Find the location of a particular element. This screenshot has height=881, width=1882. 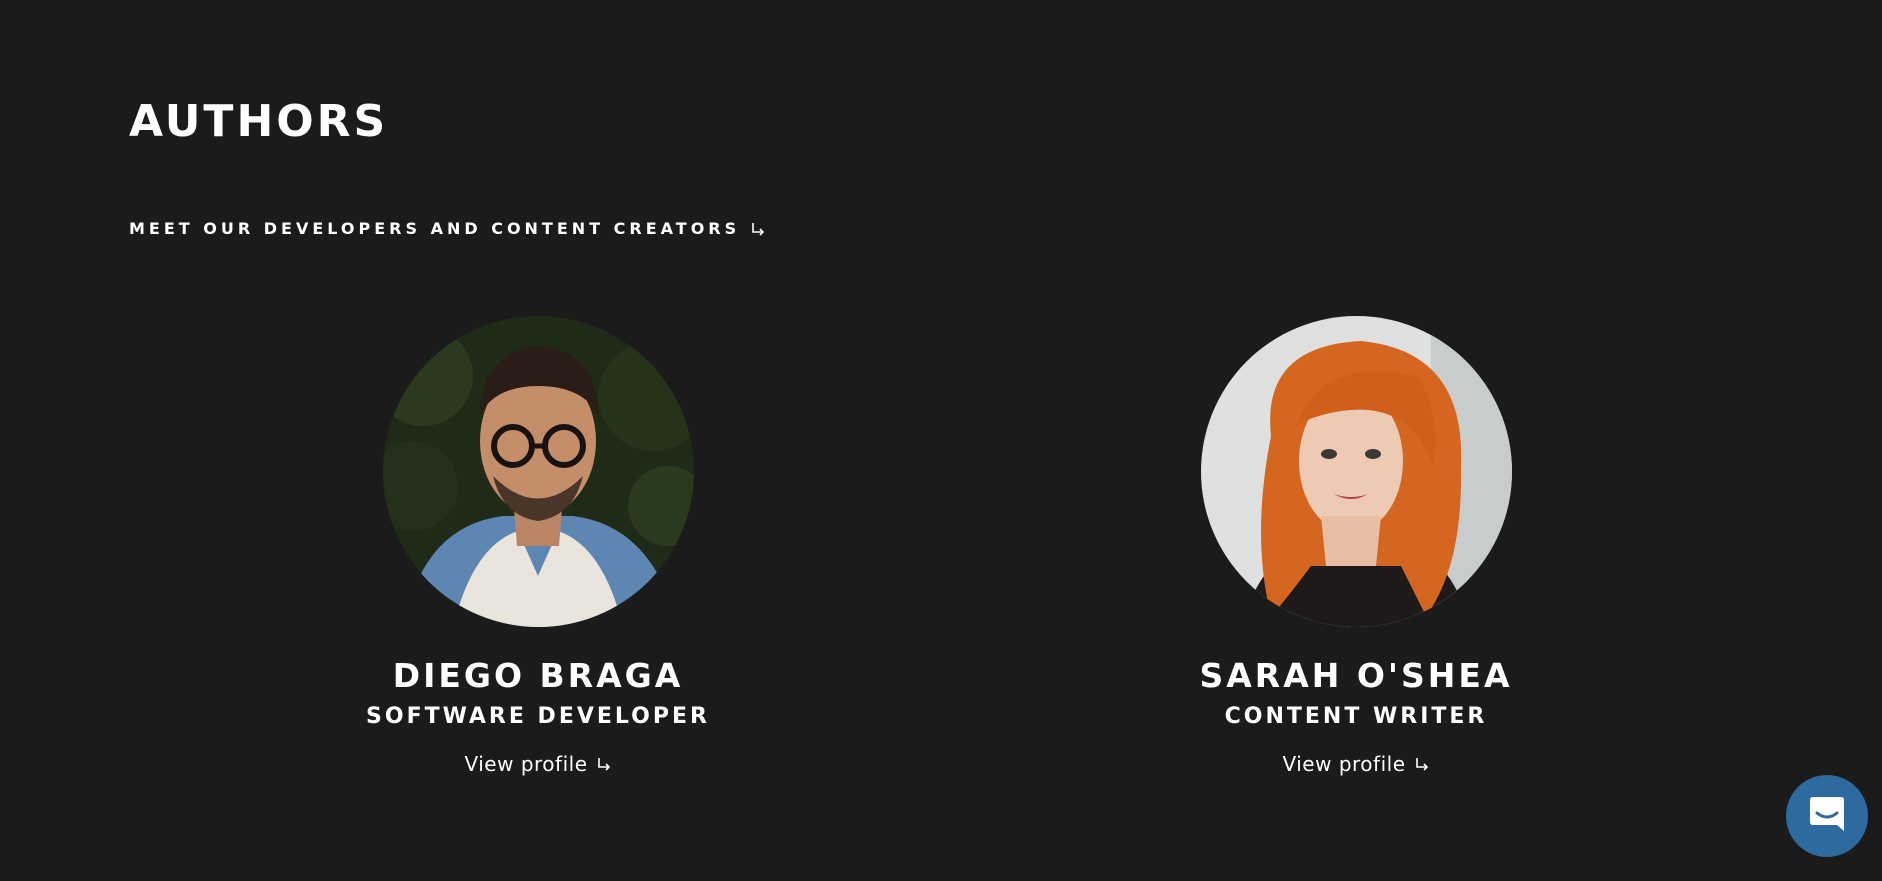

chat-launcher-button is located at coordinates (1827, 816).